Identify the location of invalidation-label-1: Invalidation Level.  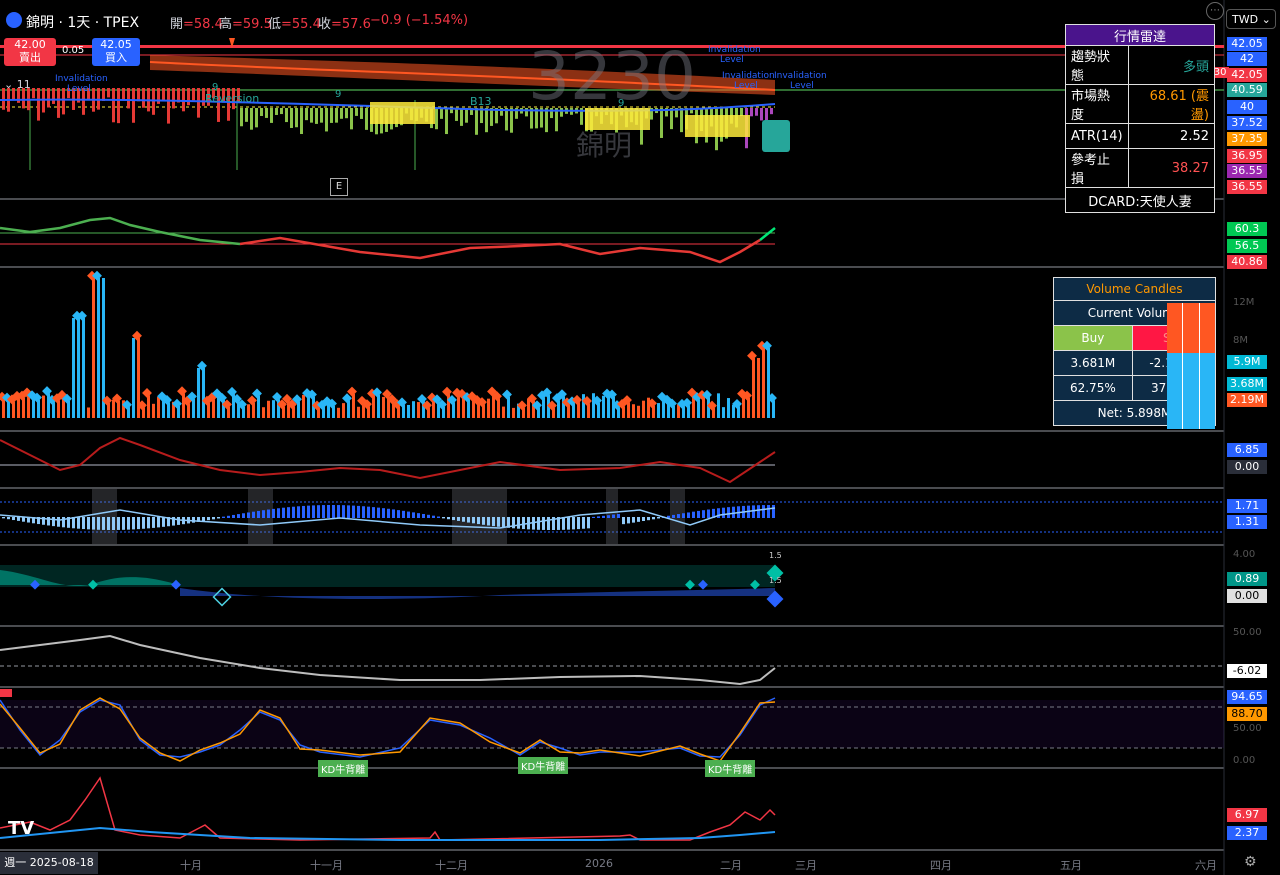
(81, 84).